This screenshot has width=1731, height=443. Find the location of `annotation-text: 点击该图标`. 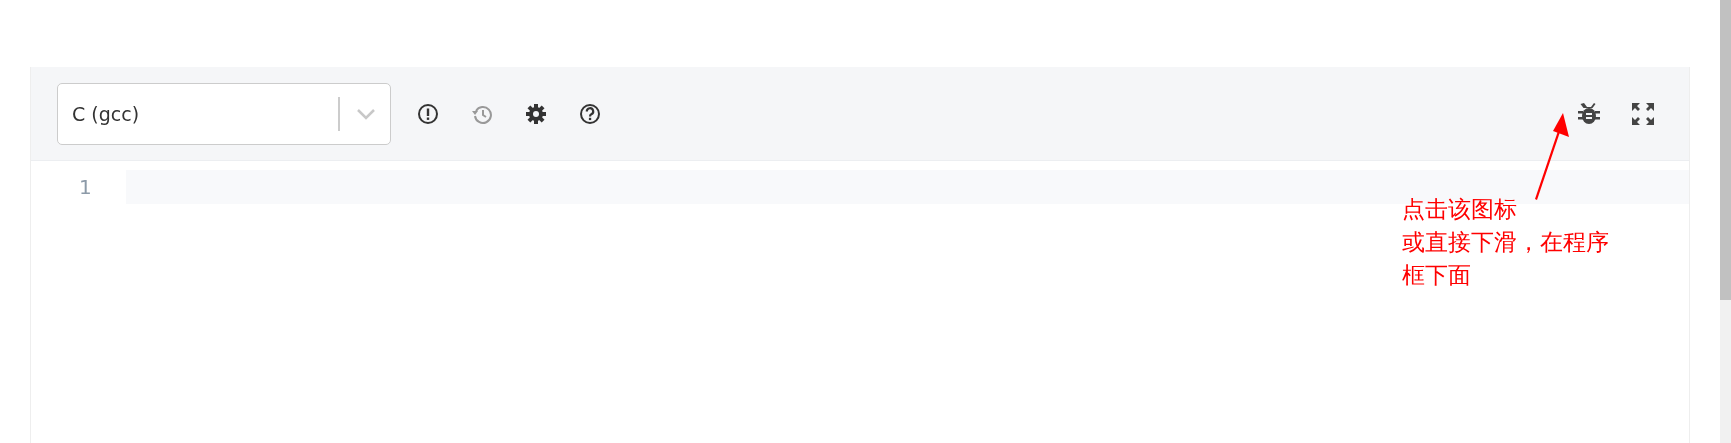

annotation-text: 点击该图标 is located at coordinates (1460, 209).